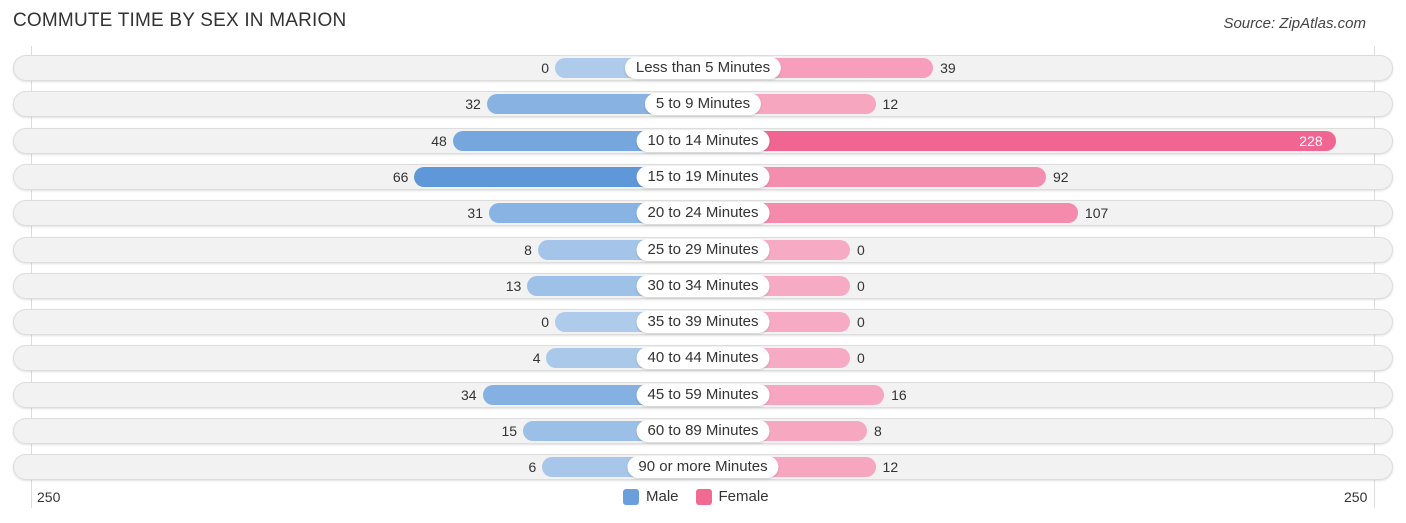 Image resolution: width=1406 pixels, height=523 pixels. What do you see at coordinates (703, 467) in the screenshot?
I see `category-label: 90 or more Minutes` at bounding box center [703, 467].